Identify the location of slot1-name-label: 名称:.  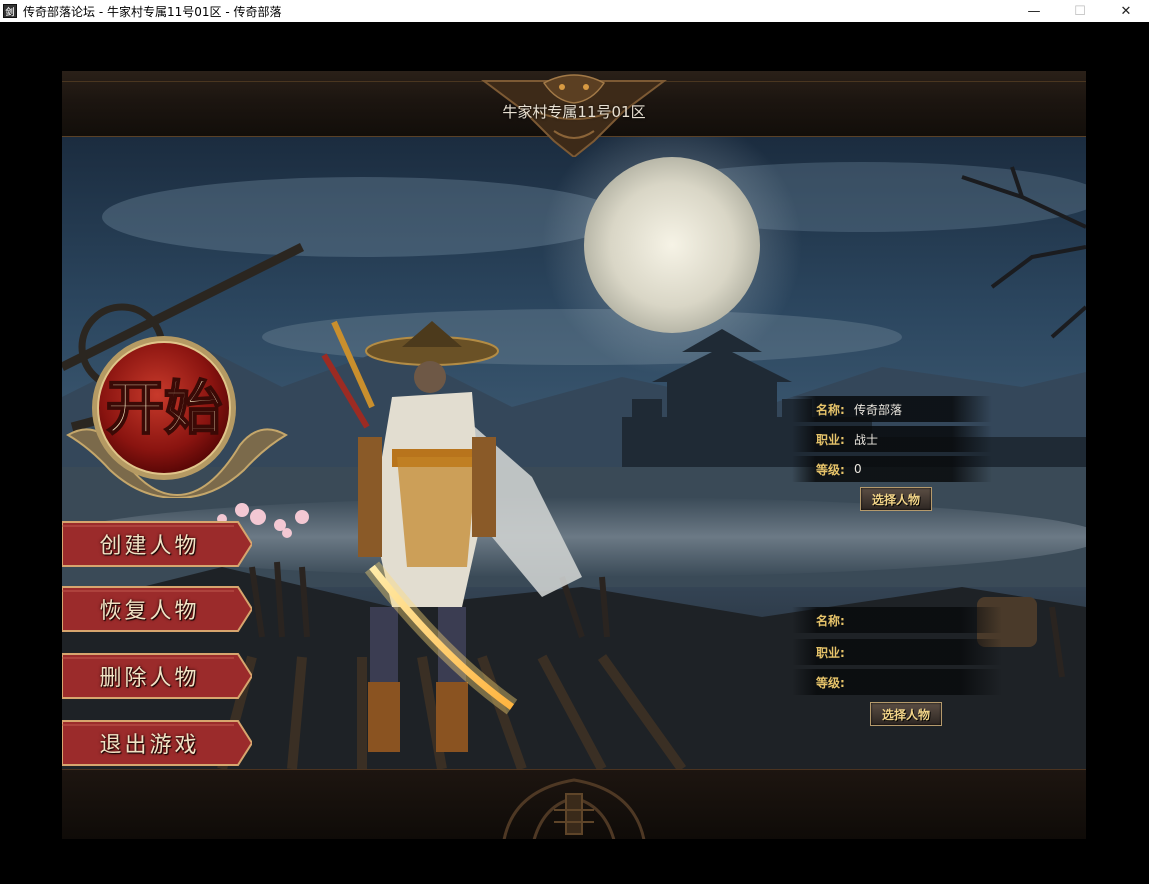
(830, 409).